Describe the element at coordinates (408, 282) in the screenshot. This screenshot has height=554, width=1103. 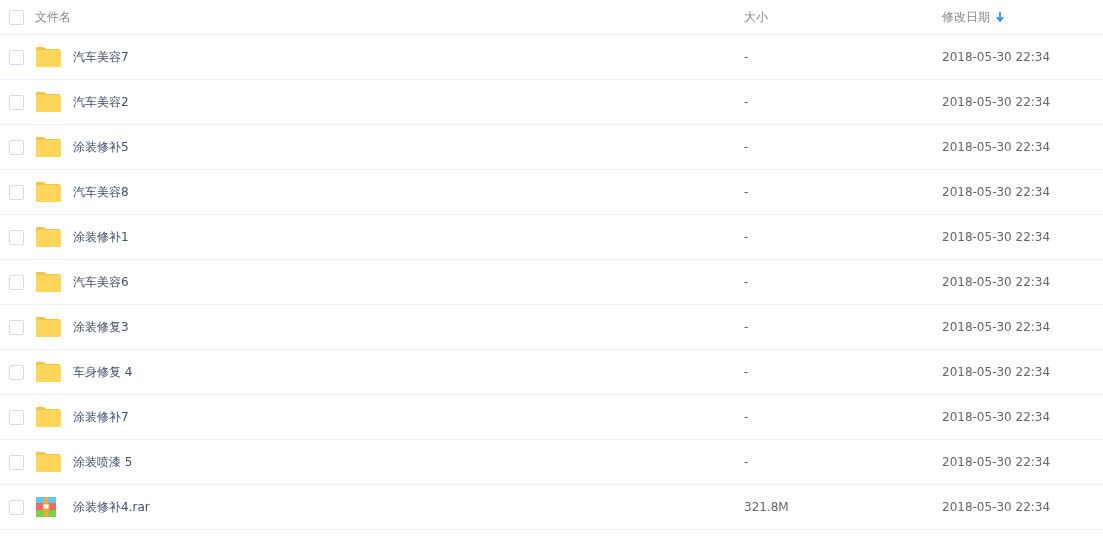
I see `file-name: 汽车美容6` at that location.